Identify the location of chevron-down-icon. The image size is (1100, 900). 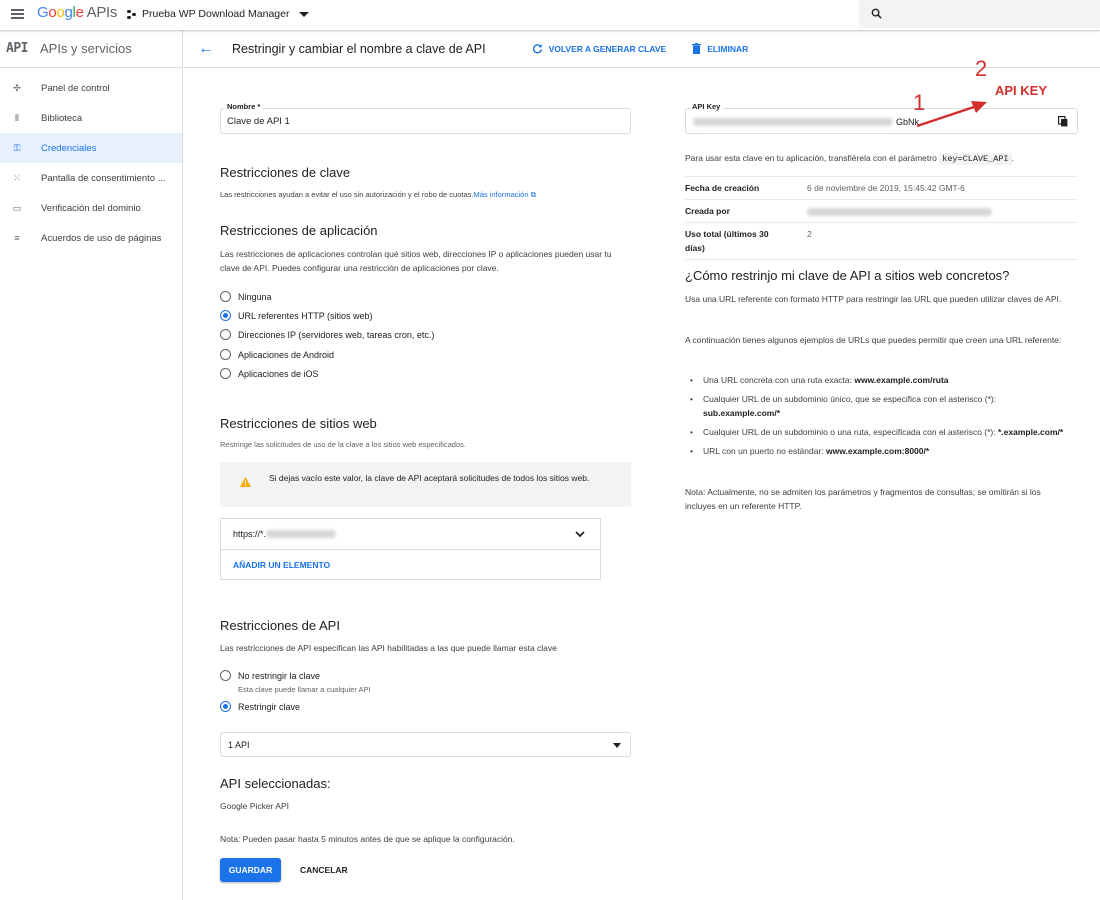
(580, 534).